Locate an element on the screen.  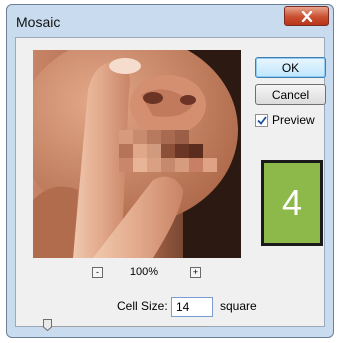
checkmark-icon is located at coordinates (261, 120).